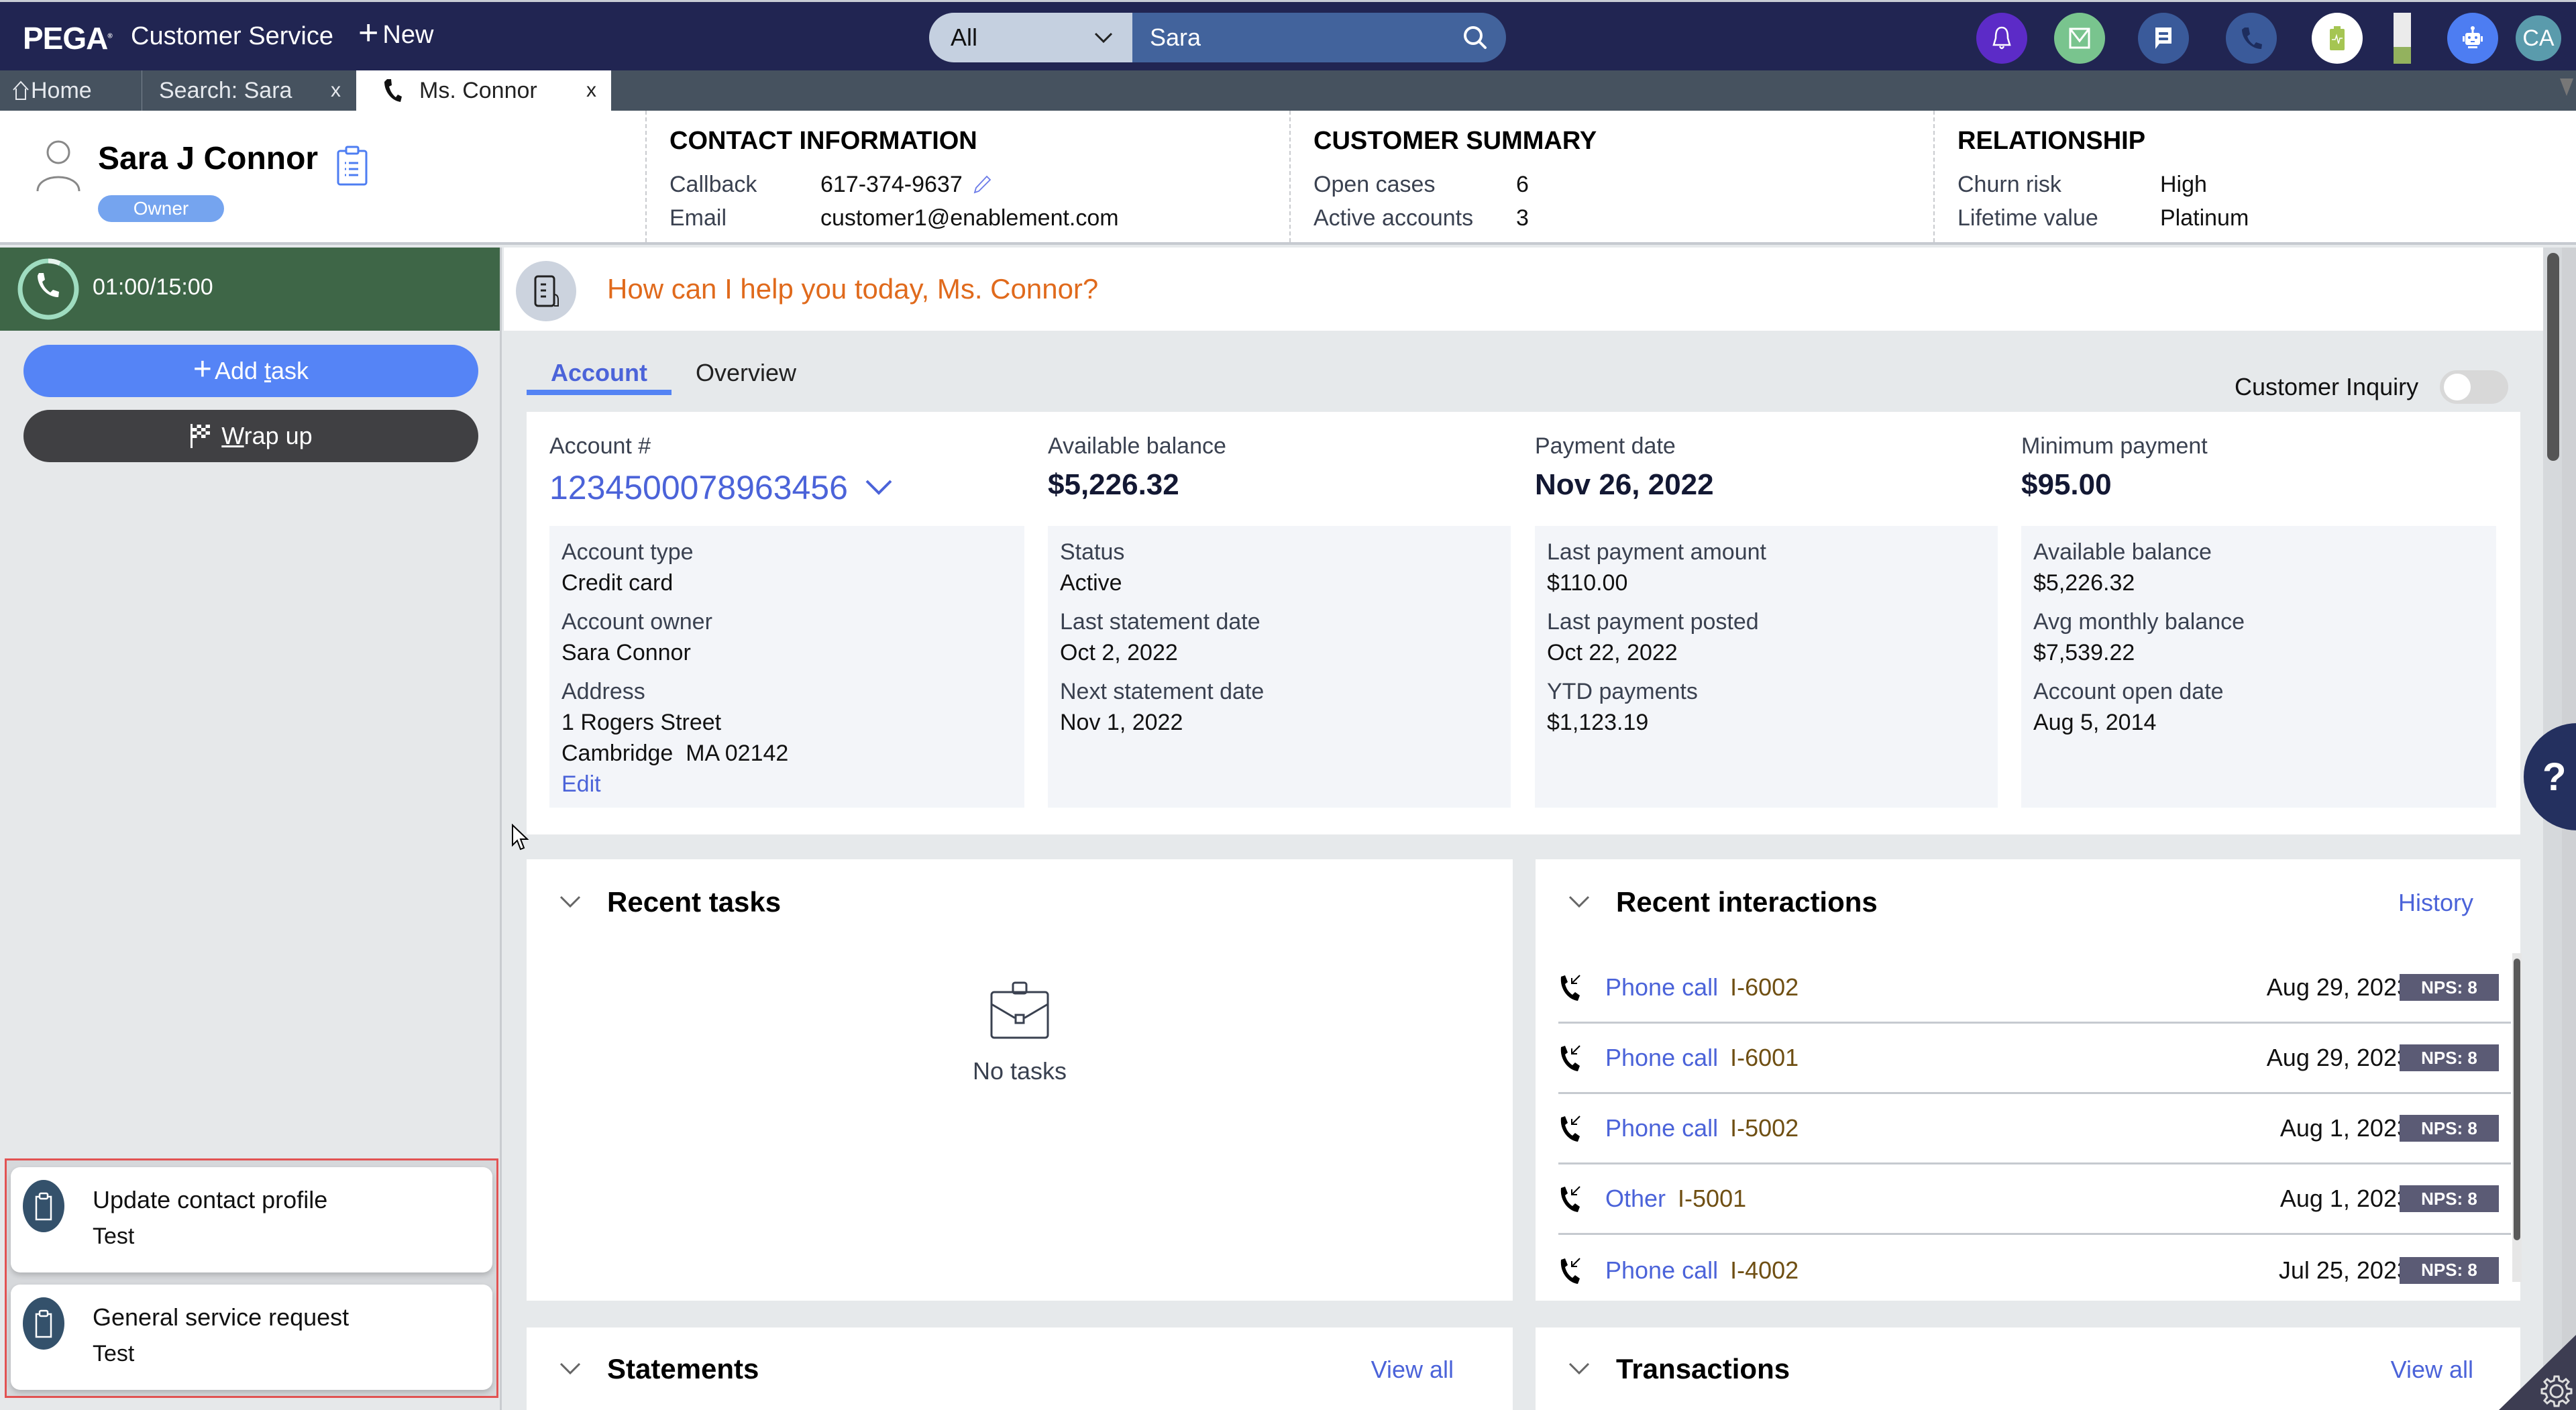  I want to click on user-avatar: CA, so click(2538, 38).